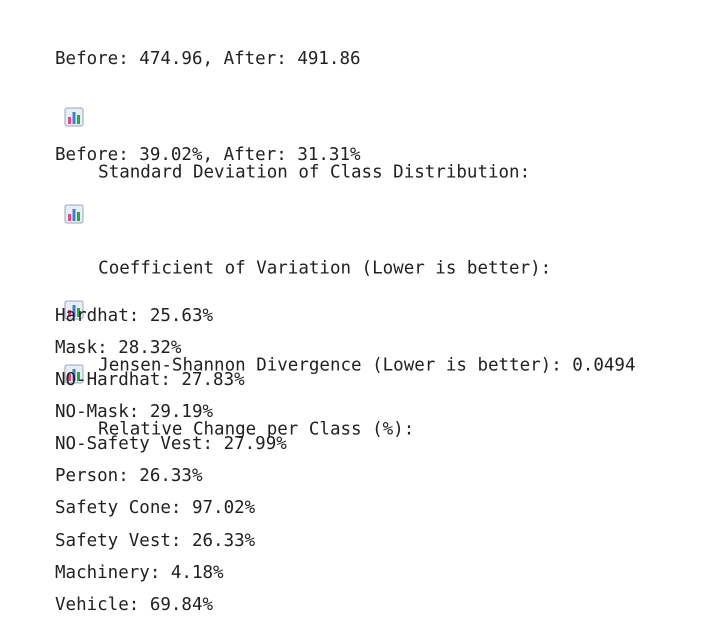  I want to click on list-item: Machinery: 4.18%, so click(139, 572).